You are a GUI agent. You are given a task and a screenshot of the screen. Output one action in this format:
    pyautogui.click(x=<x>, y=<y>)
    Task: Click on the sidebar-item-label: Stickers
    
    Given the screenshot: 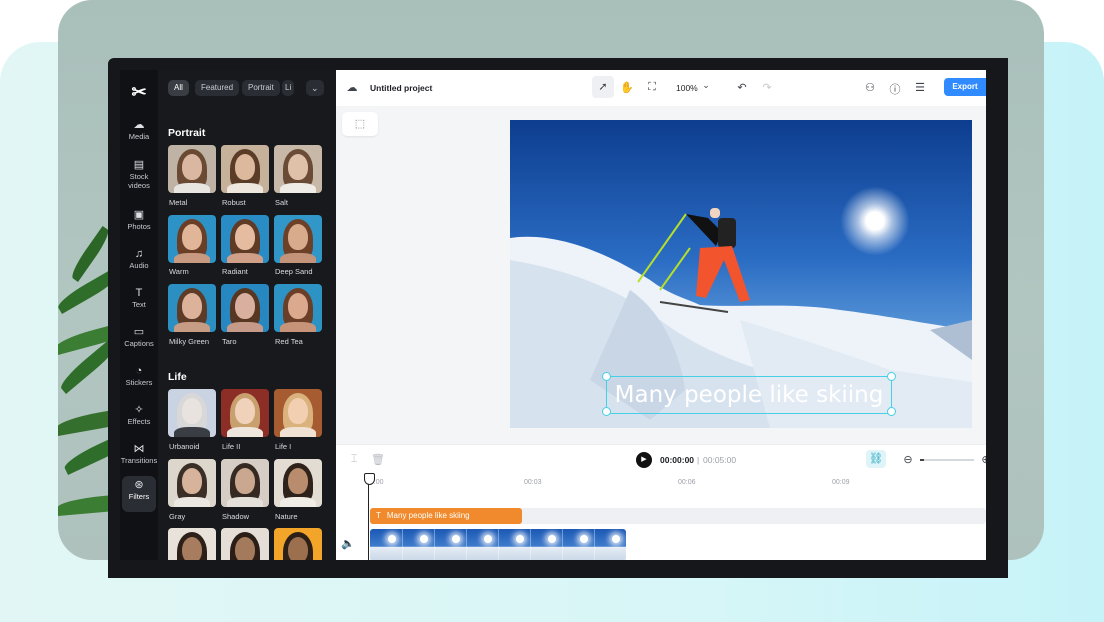 What is the action you would take?
    pyautogui.click(x=139, y=382)
    